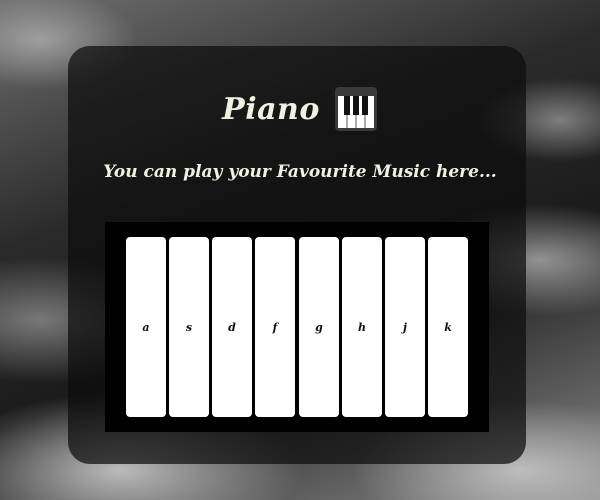  I want to click on piano-key-a: a, so click(146, 327).